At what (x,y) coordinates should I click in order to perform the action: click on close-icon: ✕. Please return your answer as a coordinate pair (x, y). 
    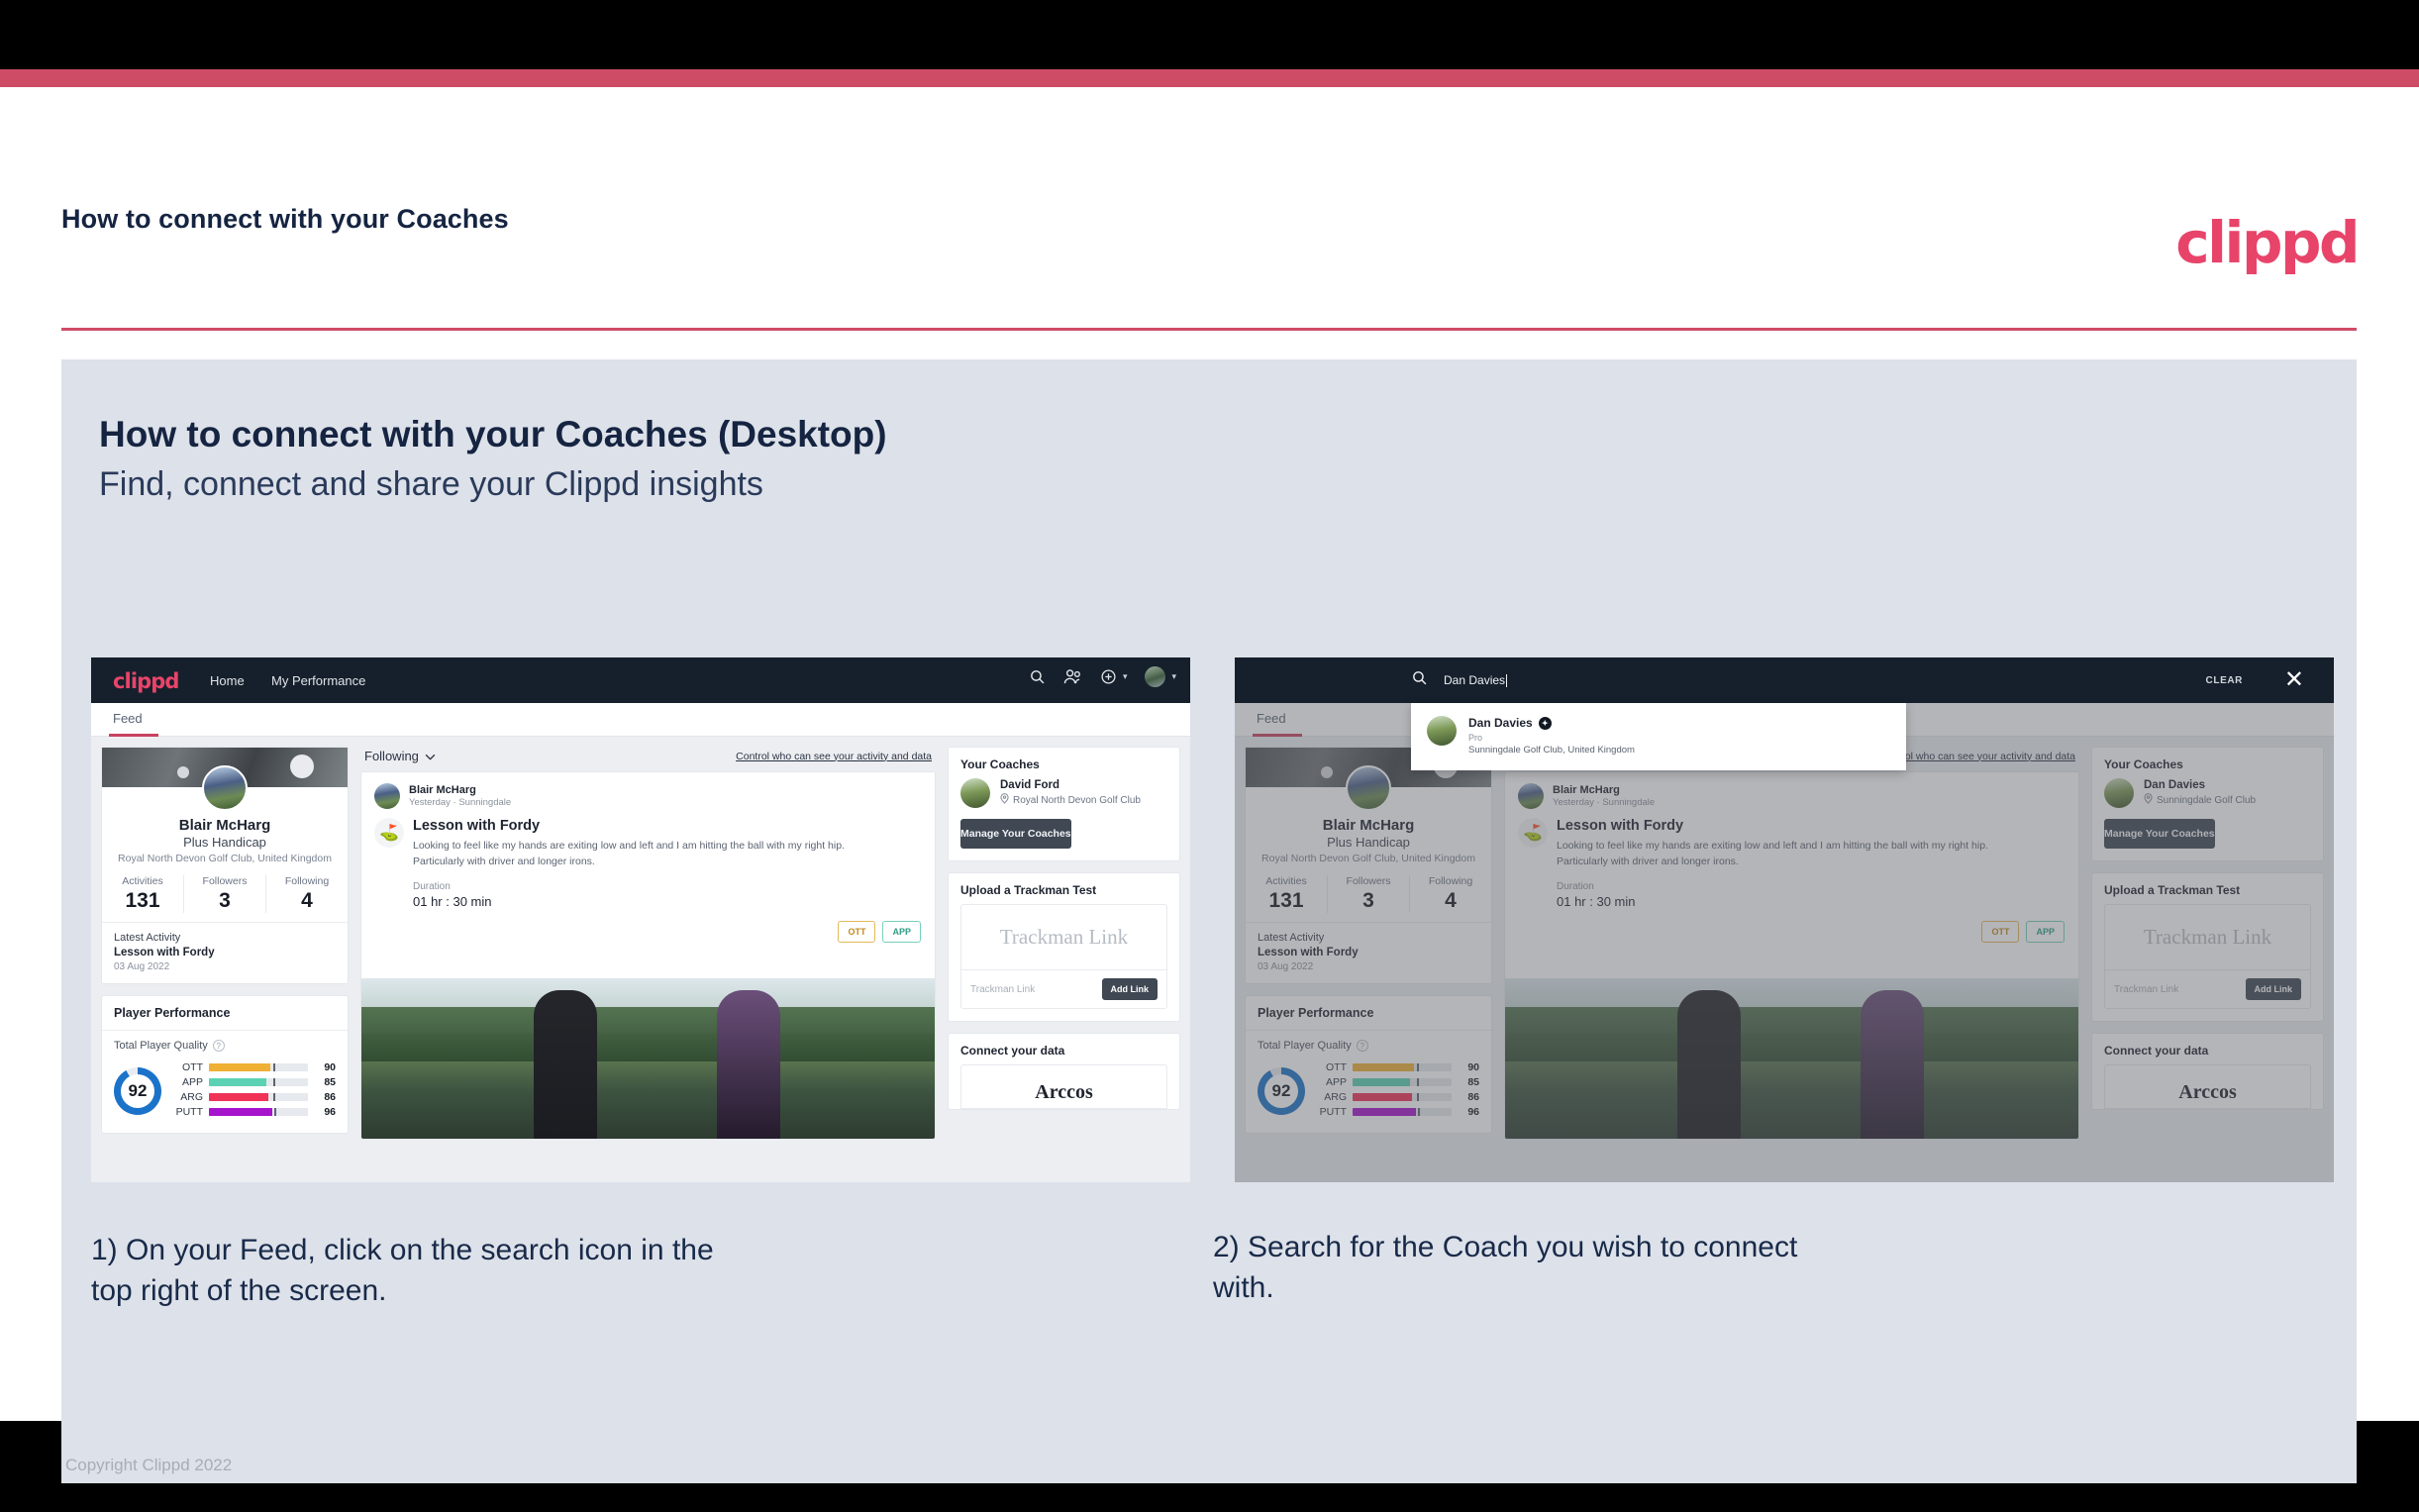
    Looking at the image, I should click on (2294, 680).